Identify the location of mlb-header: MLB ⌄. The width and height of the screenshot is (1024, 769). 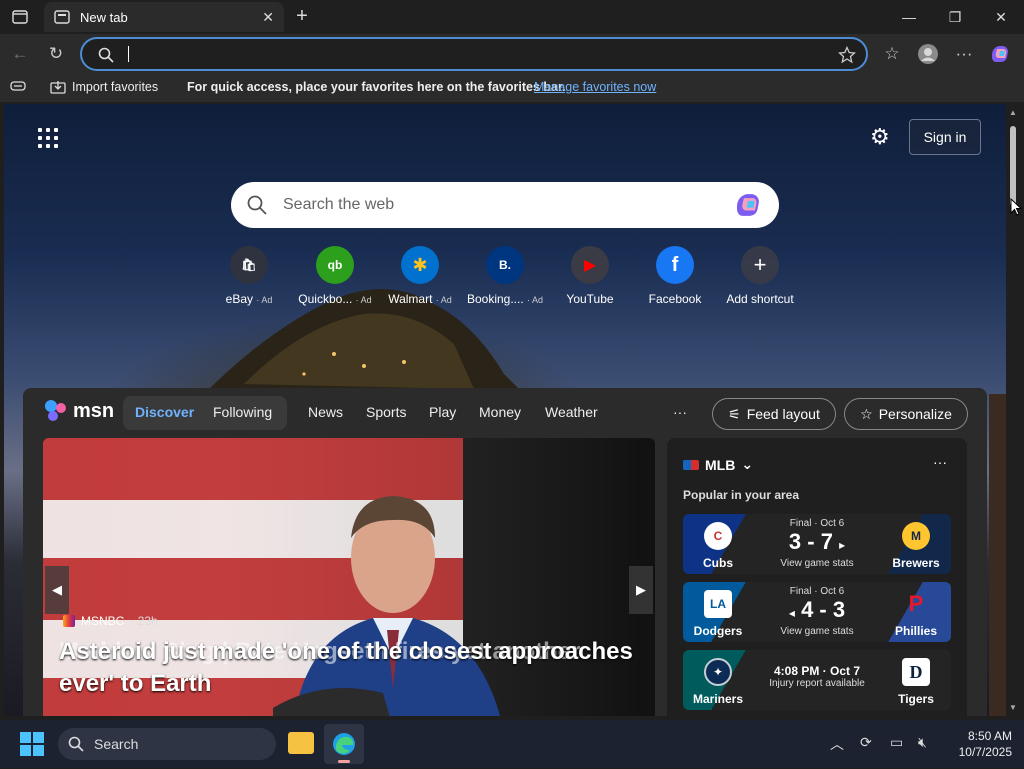
(718, 464).